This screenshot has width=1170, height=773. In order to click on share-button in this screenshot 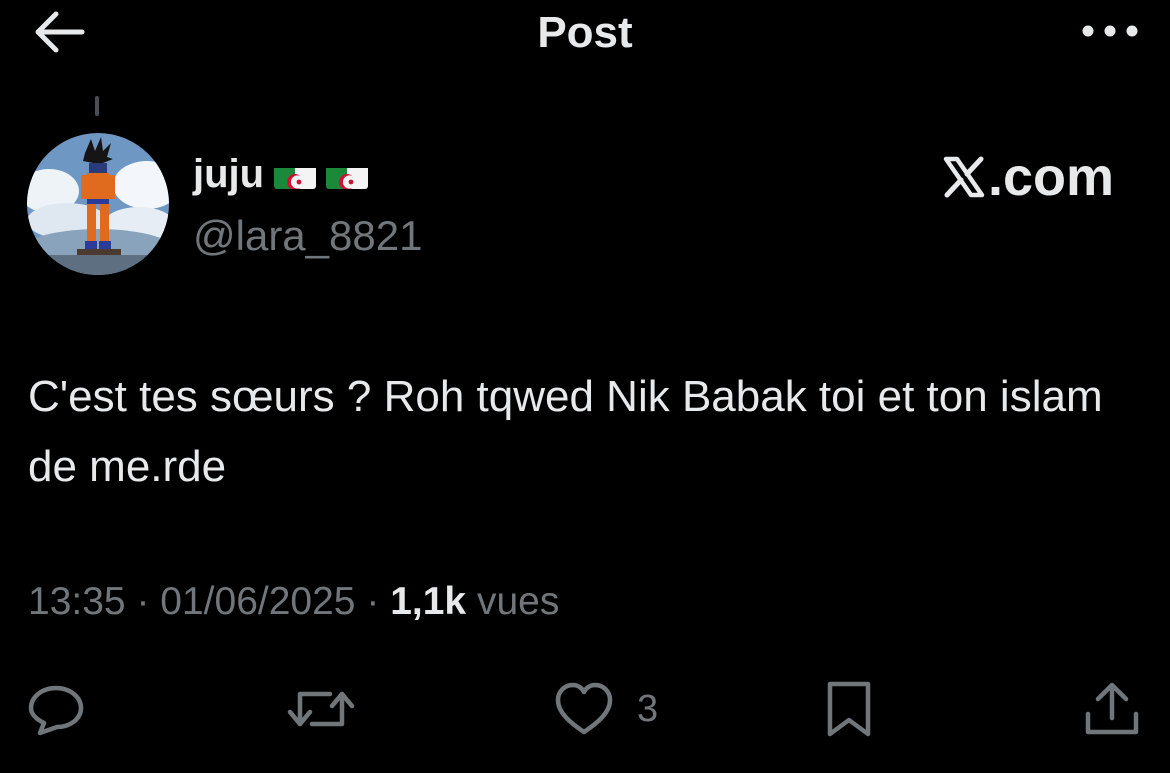, I will do `click(1112, 709)`.